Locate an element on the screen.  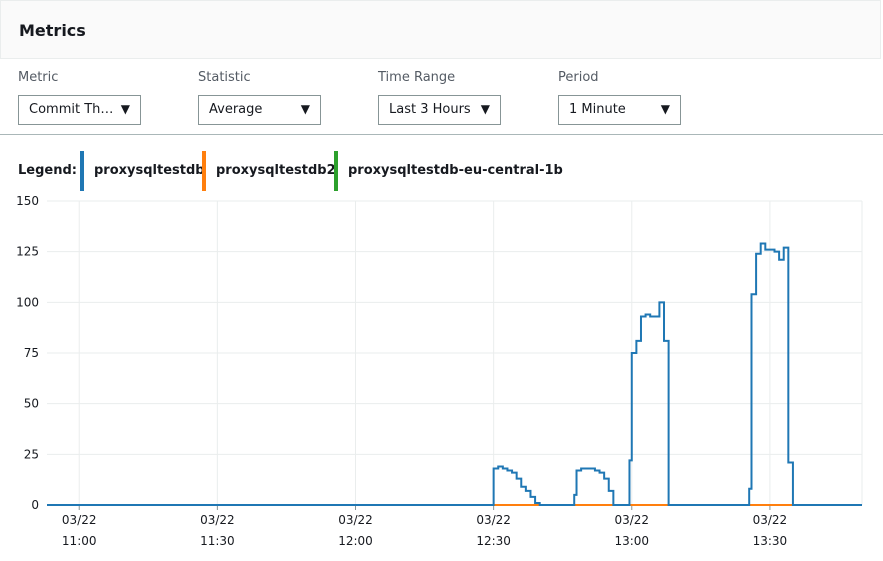
y-tick-label: 0 is located at coordinates (35, 505).